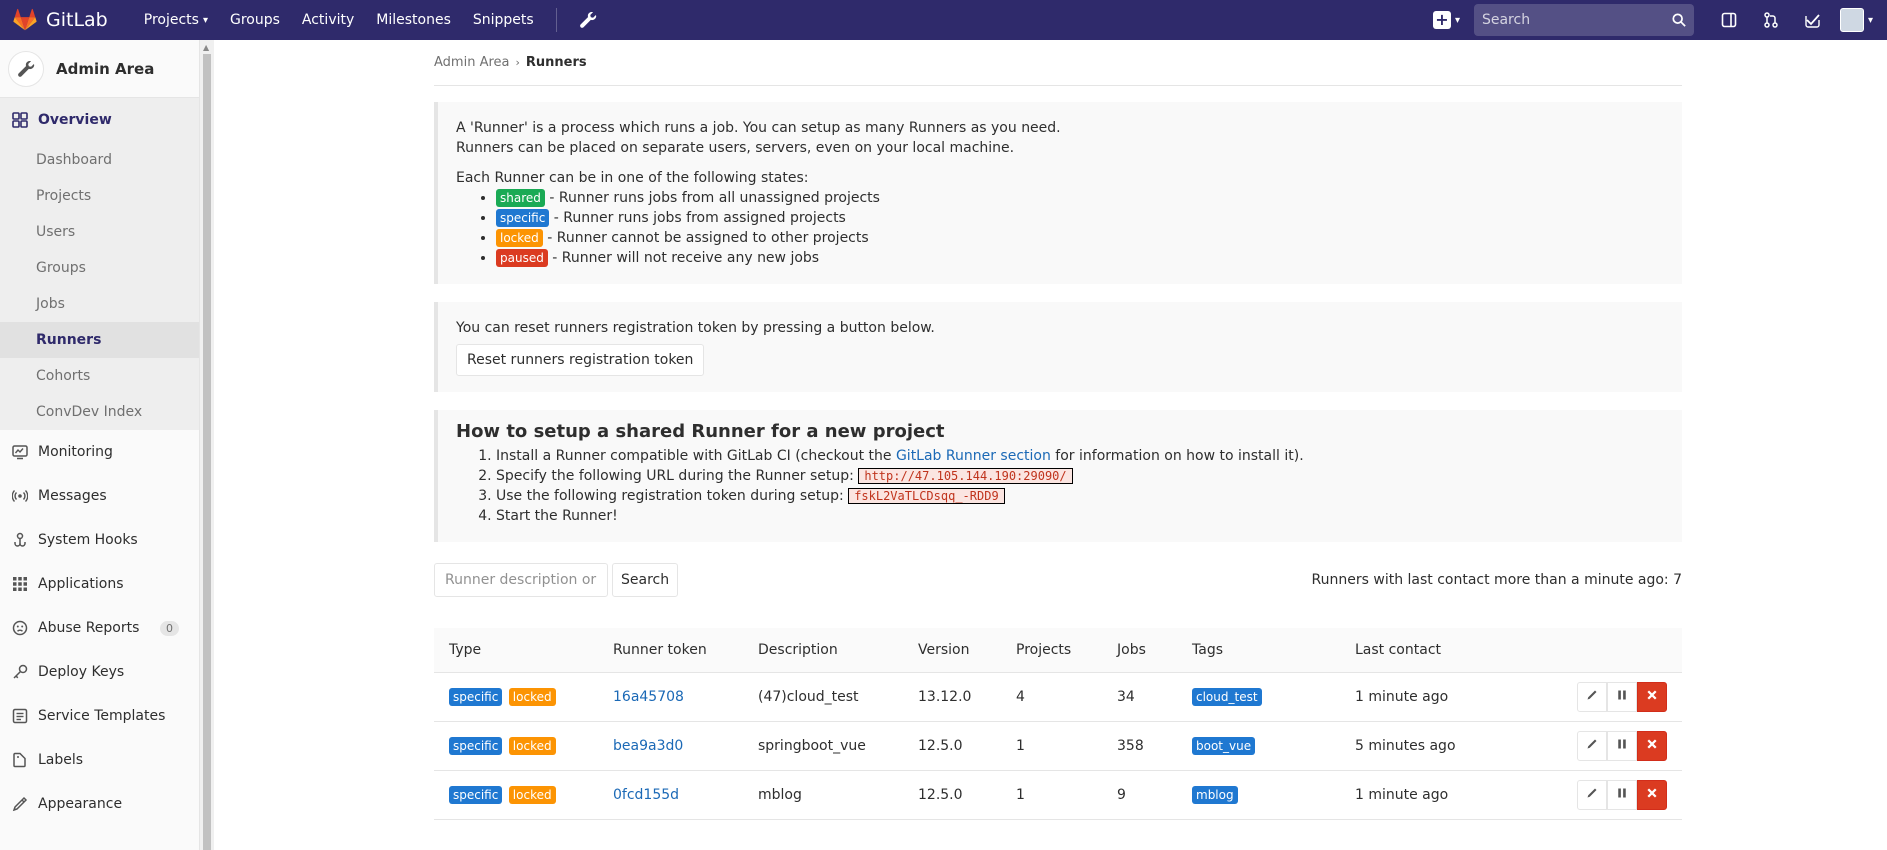 This screenshot has height=850, width=1887. What do you see at coordinates (1813, 20) in the screenshot?
I see `todo-check-icon` at bounding box center [1813, 20].